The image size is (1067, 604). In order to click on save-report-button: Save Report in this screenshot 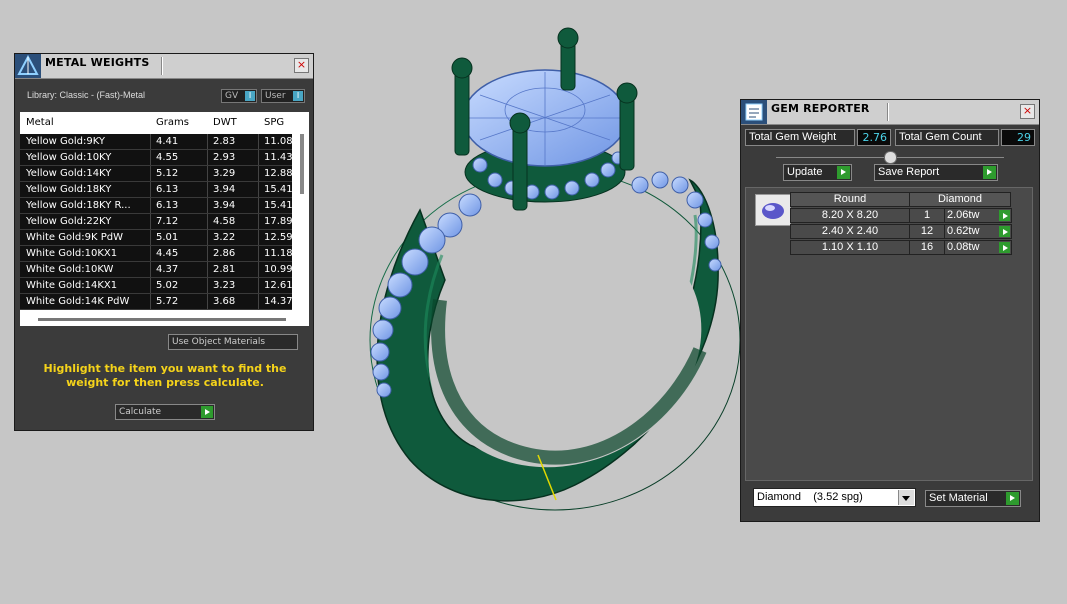, I will do `click(936, 172)`.